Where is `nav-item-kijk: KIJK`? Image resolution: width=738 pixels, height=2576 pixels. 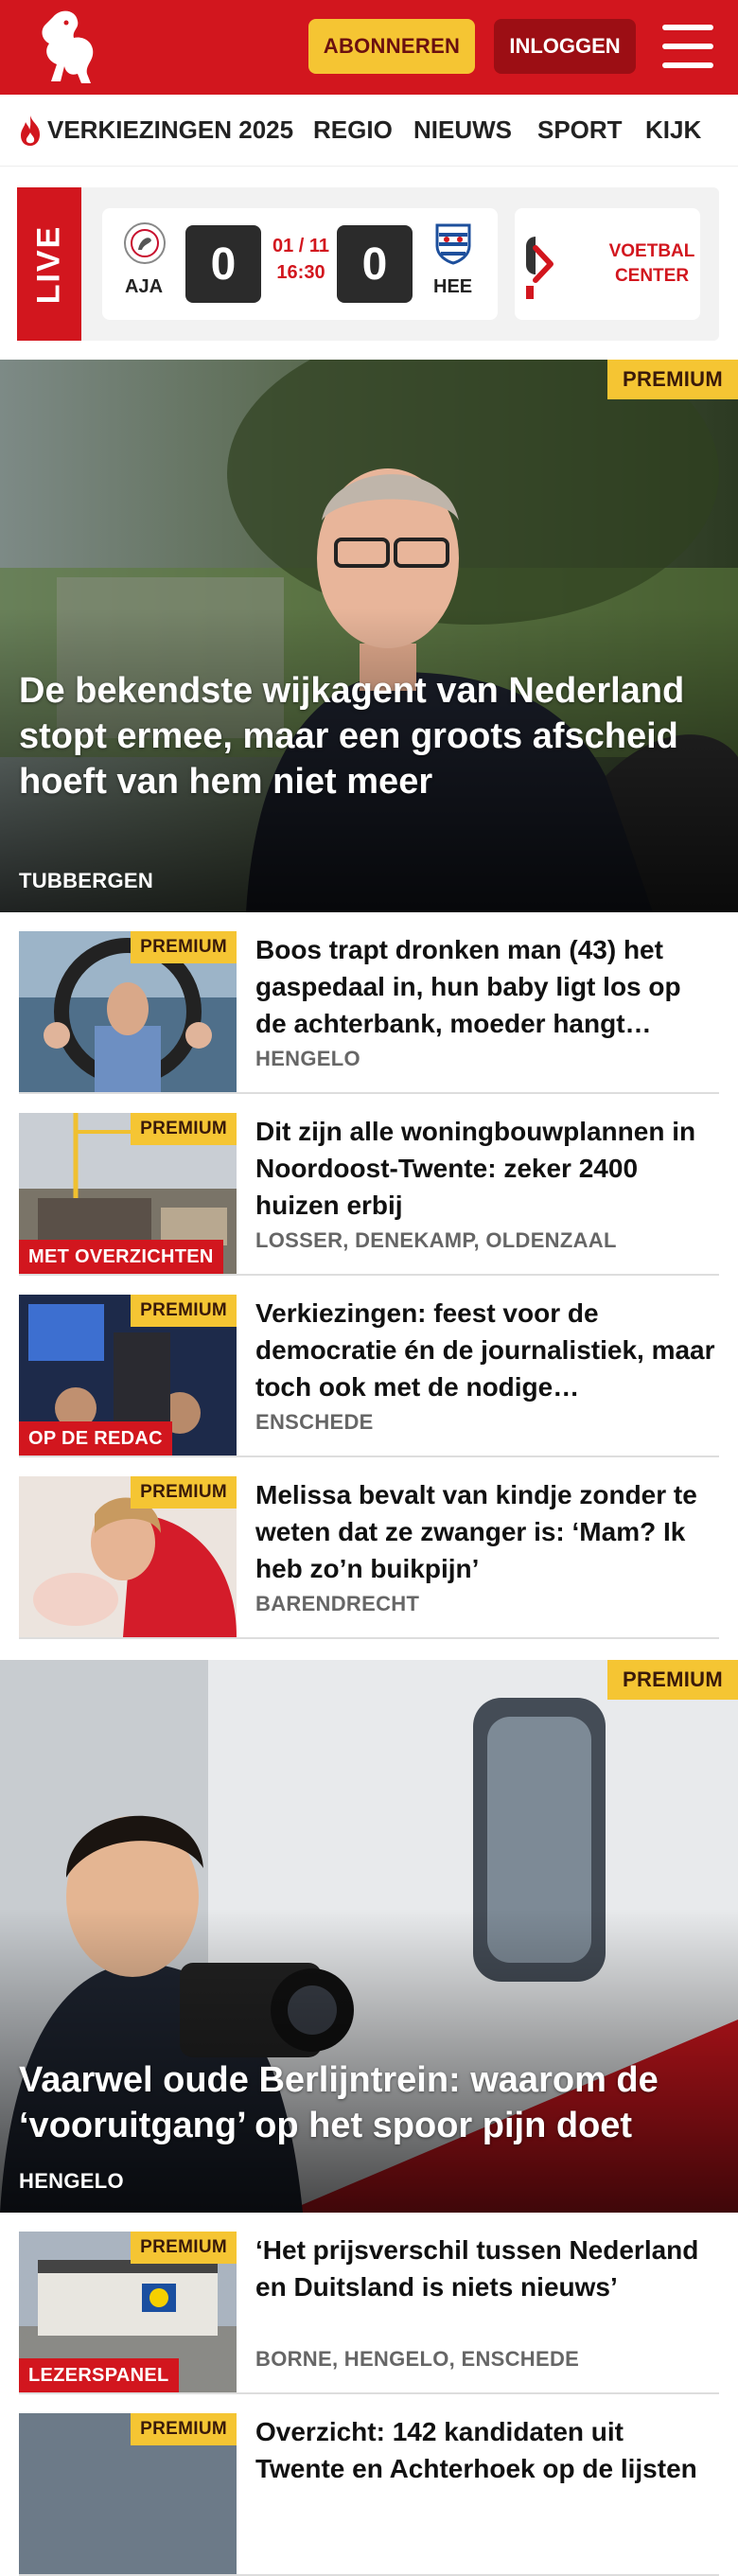 nav-item-kijk: KIJK is located at coordinates (673, 130).